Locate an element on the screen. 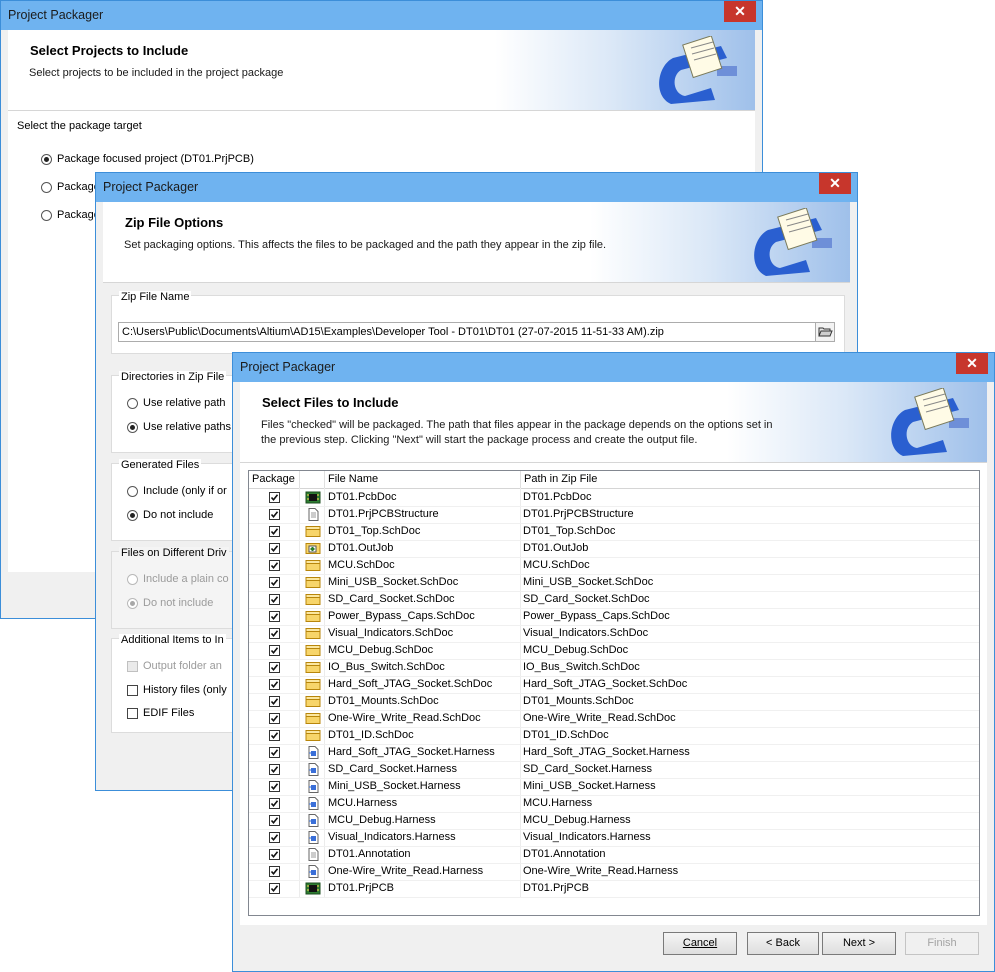 Image resolution: width=995 pixels, height=972 pixels. zip-path-cell: One-Wire_Write_Read.Harness is located at coordinates (601, 871).